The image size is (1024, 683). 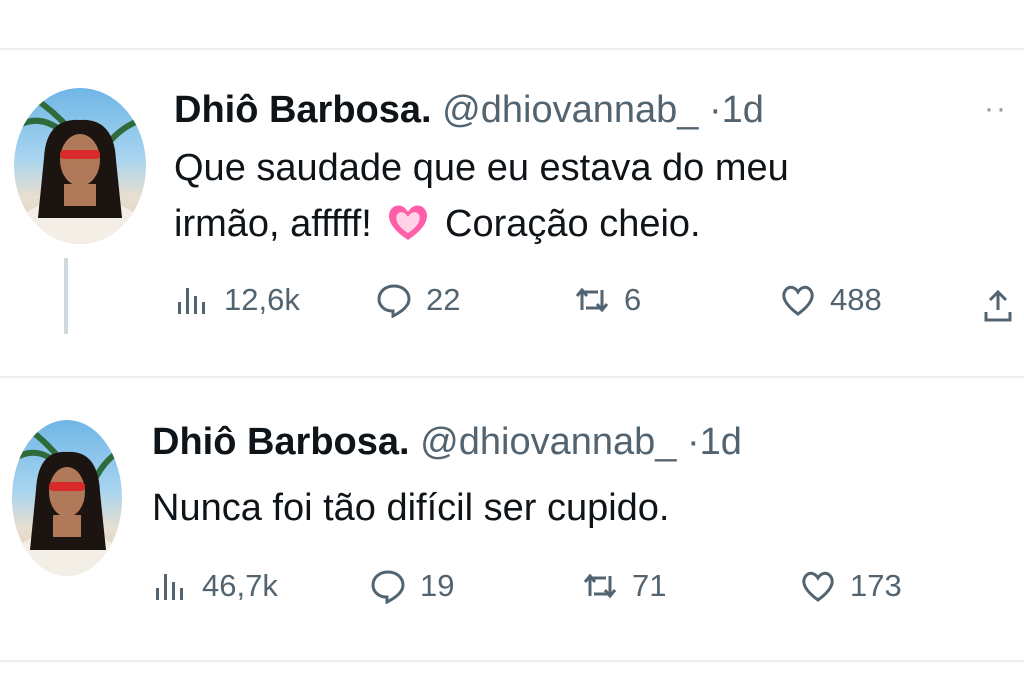 I want to click on share-button, so click(x=998, y=308).